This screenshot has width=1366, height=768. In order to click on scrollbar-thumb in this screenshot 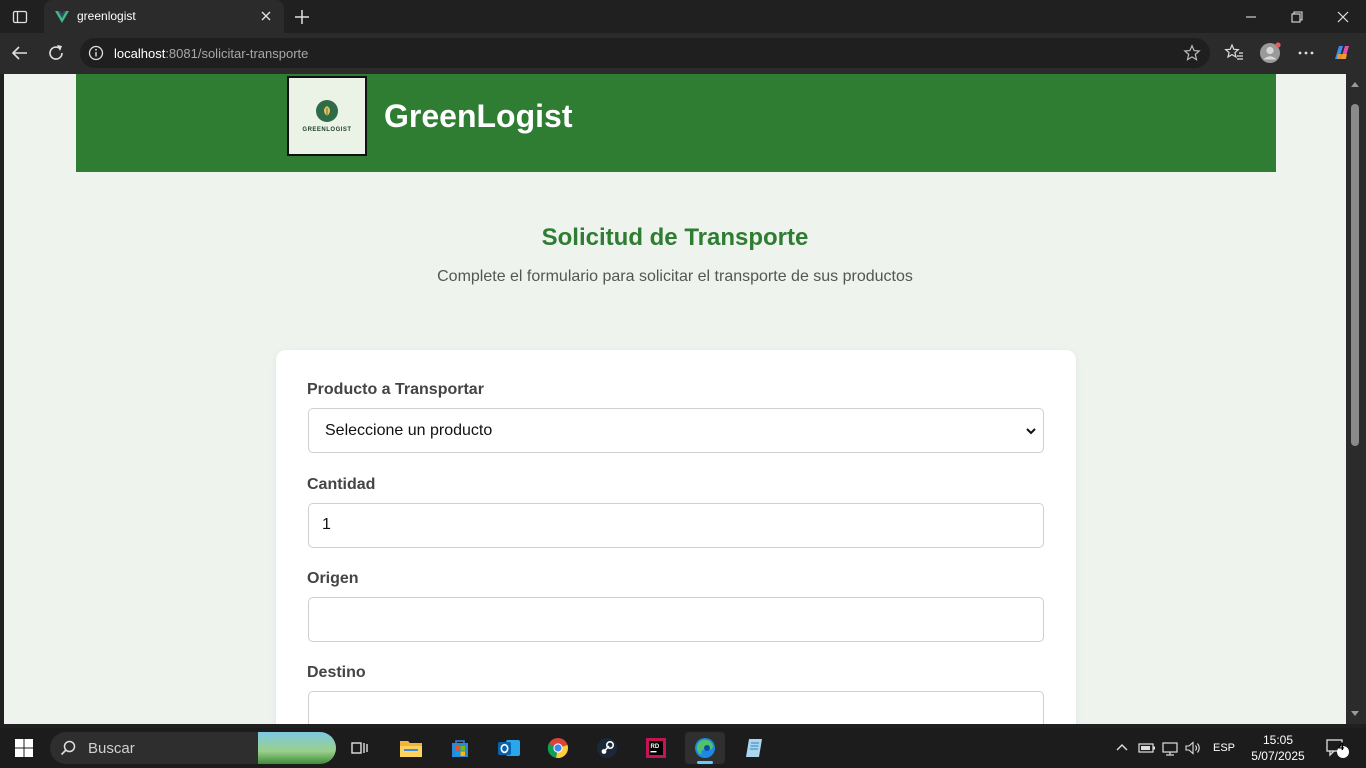, I will do `click(1355, 275)`.